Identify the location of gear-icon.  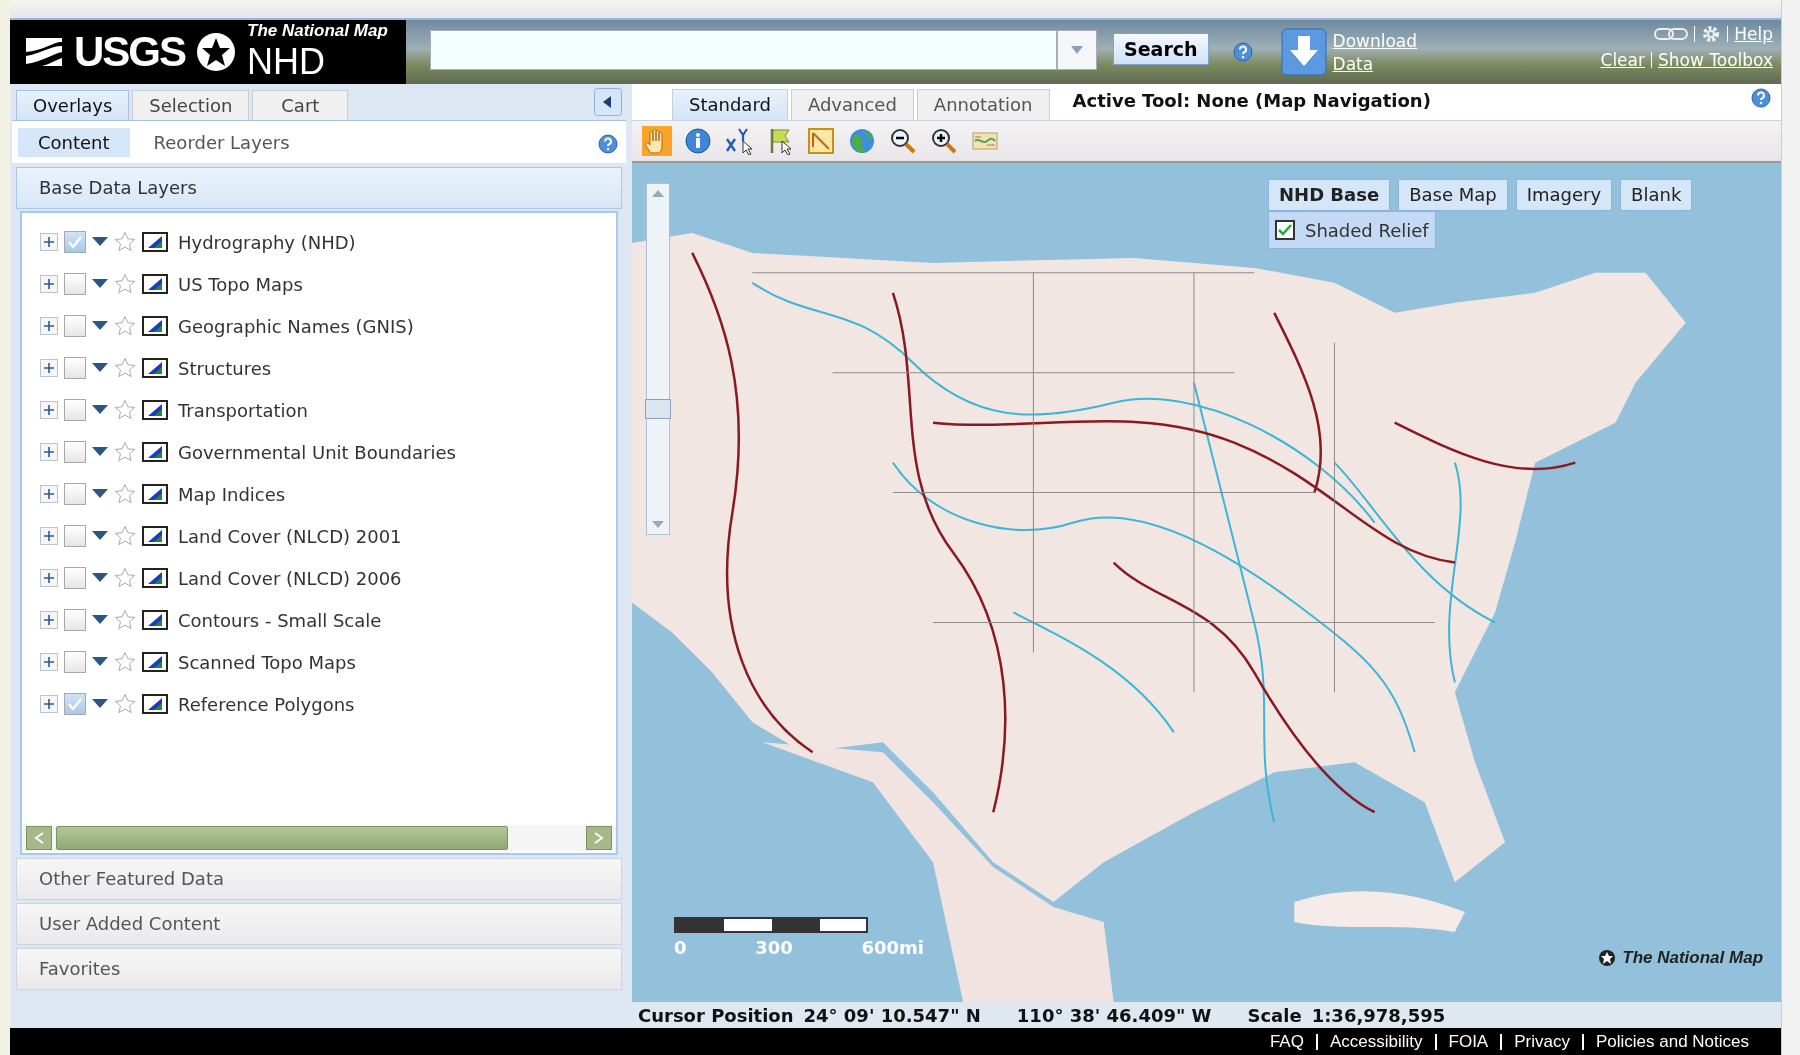
(1711, 34).